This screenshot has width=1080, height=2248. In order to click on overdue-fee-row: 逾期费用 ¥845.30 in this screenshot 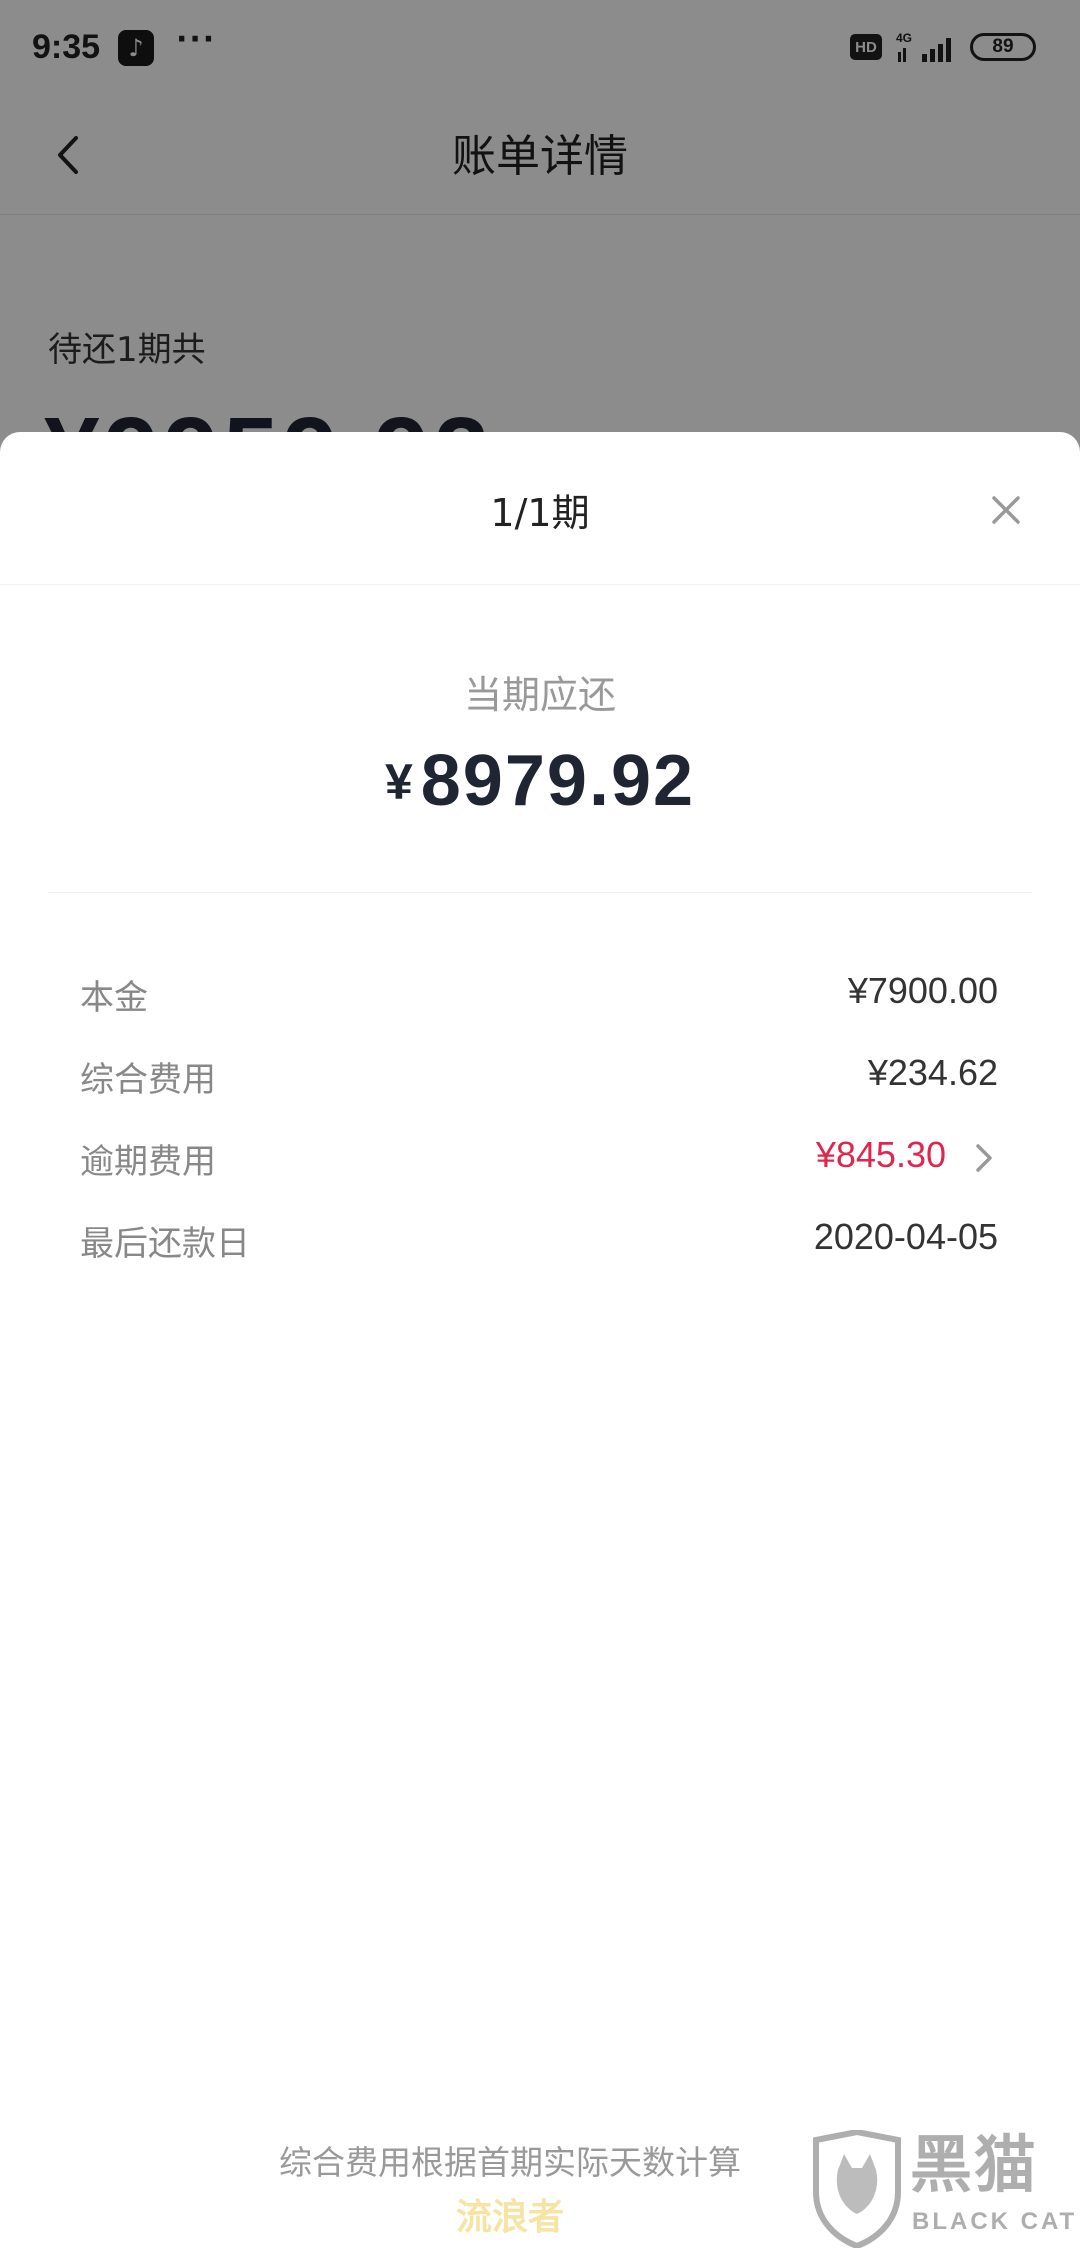, I will do `click(539, 1158)`.